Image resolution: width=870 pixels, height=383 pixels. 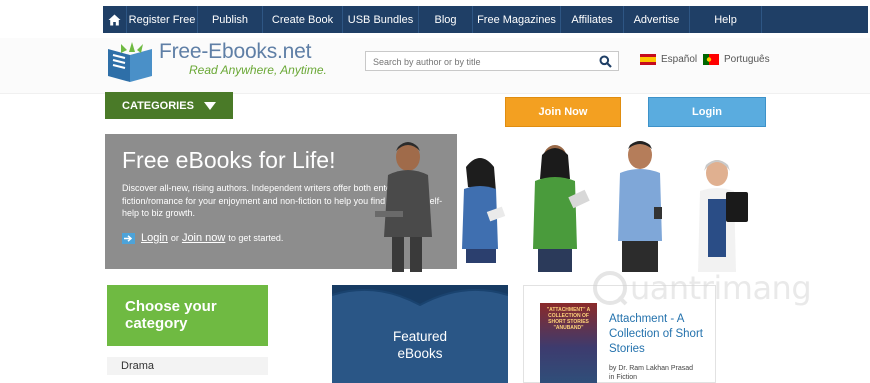 What do you see at coordinates (651, 368) in the screenshot?
I see `book-author: by Dr. Ram Lakhan Prasad` at bounding box center [651, 368].